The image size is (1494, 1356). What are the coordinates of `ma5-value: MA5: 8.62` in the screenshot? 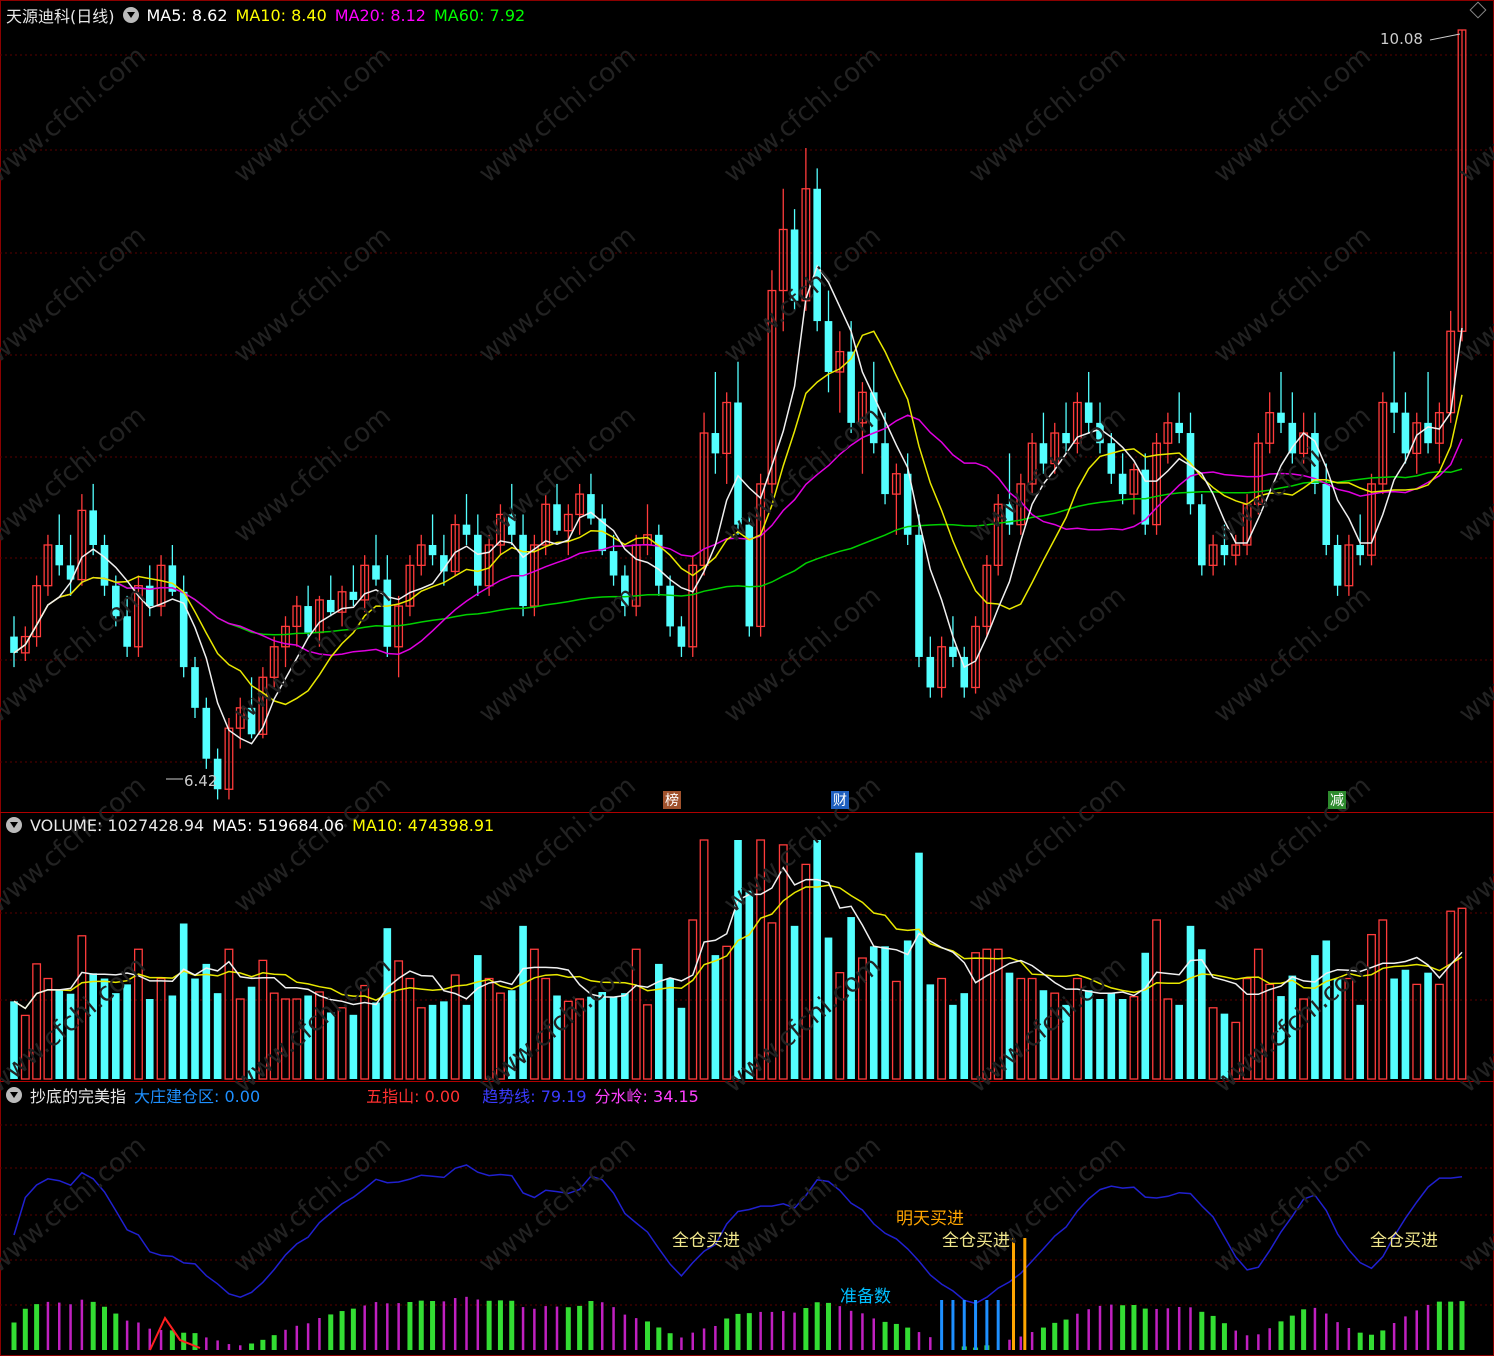 It's located at (187, 15).